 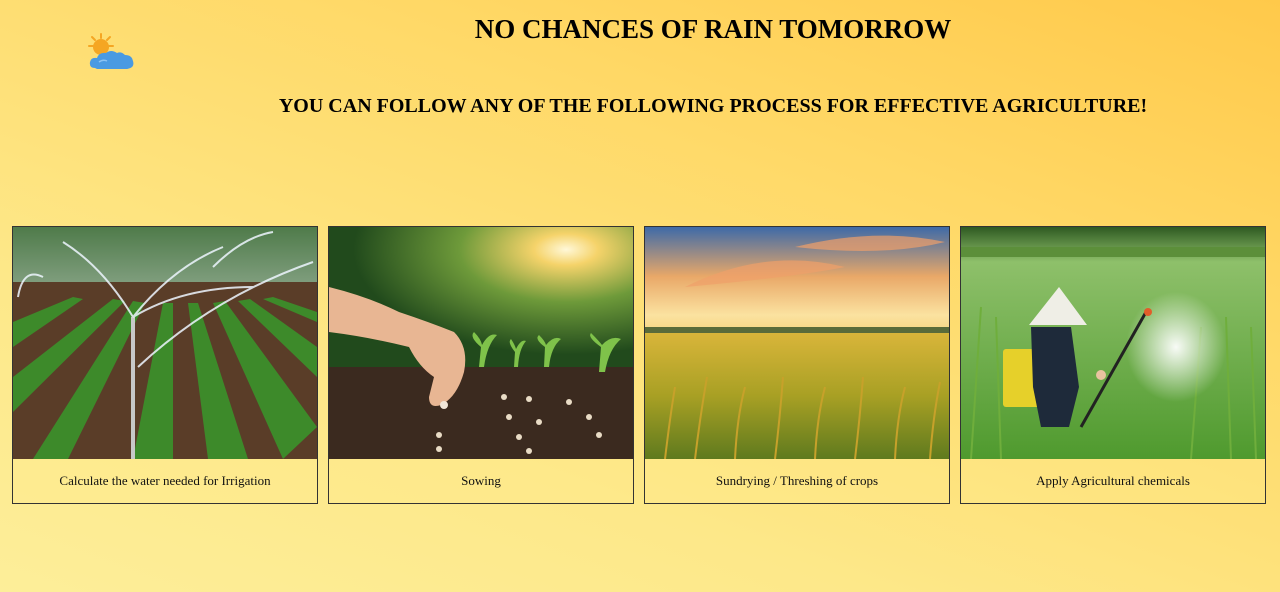 What do you see at coordinates (713, 29) in the screenshot?
I see `page-title: NO CHANCES OF RAIN TOMORROW` at bounding box center [713, 29].